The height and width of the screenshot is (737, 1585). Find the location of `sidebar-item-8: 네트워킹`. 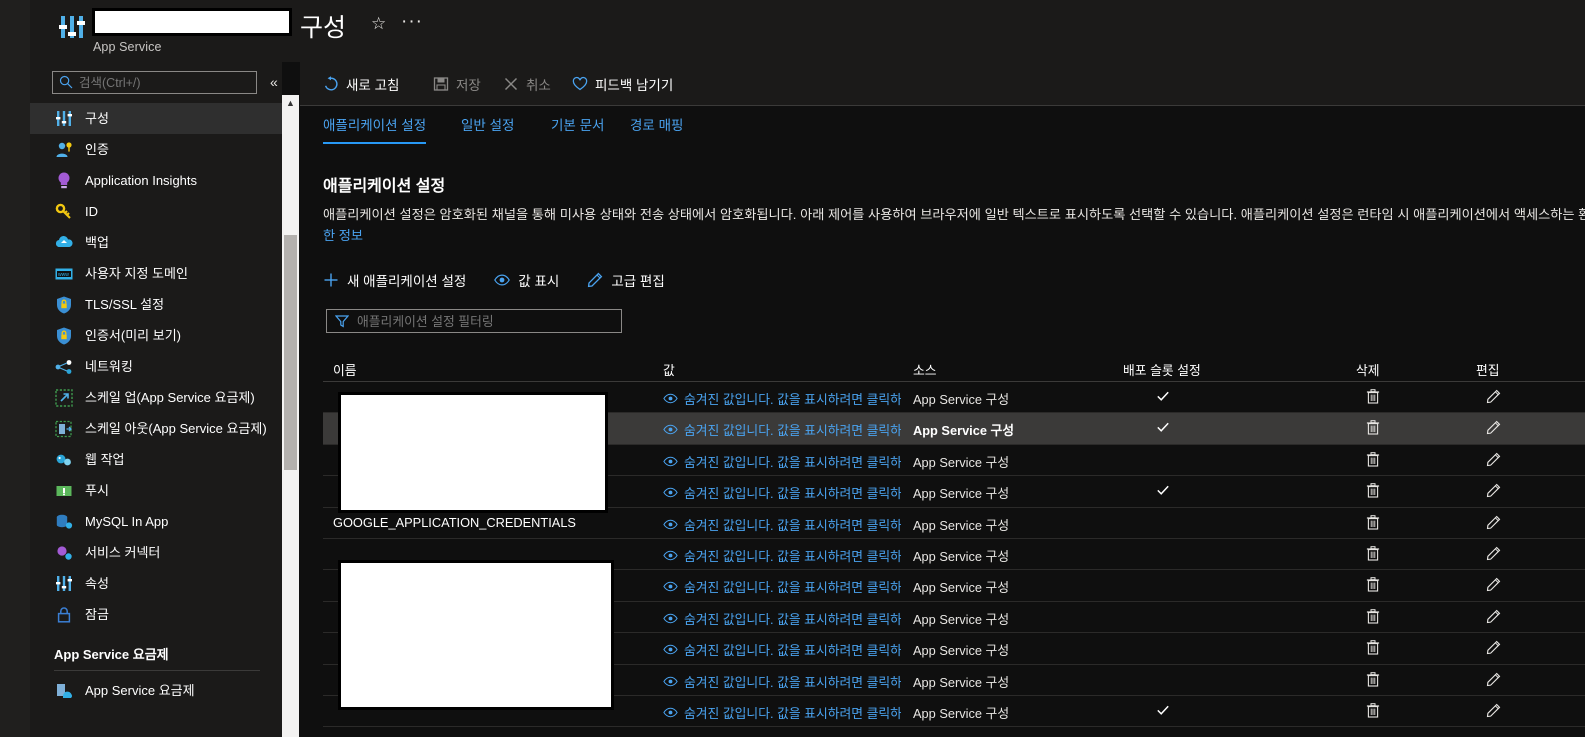

sidebar-item-8: 네트워킹 is located at coordinates (156, 366).